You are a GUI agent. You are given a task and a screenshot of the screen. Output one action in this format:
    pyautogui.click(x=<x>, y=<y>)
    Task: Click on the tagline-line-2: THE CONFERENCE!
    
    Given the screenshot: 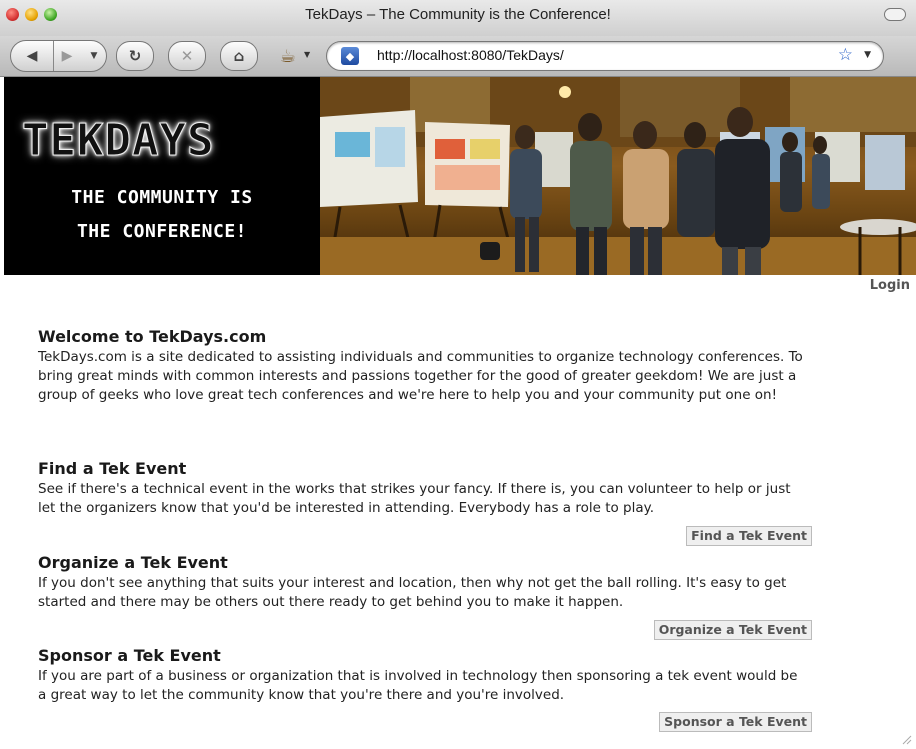 What is the action you would take?
    pyautogui.click(x=162, y=231)
    